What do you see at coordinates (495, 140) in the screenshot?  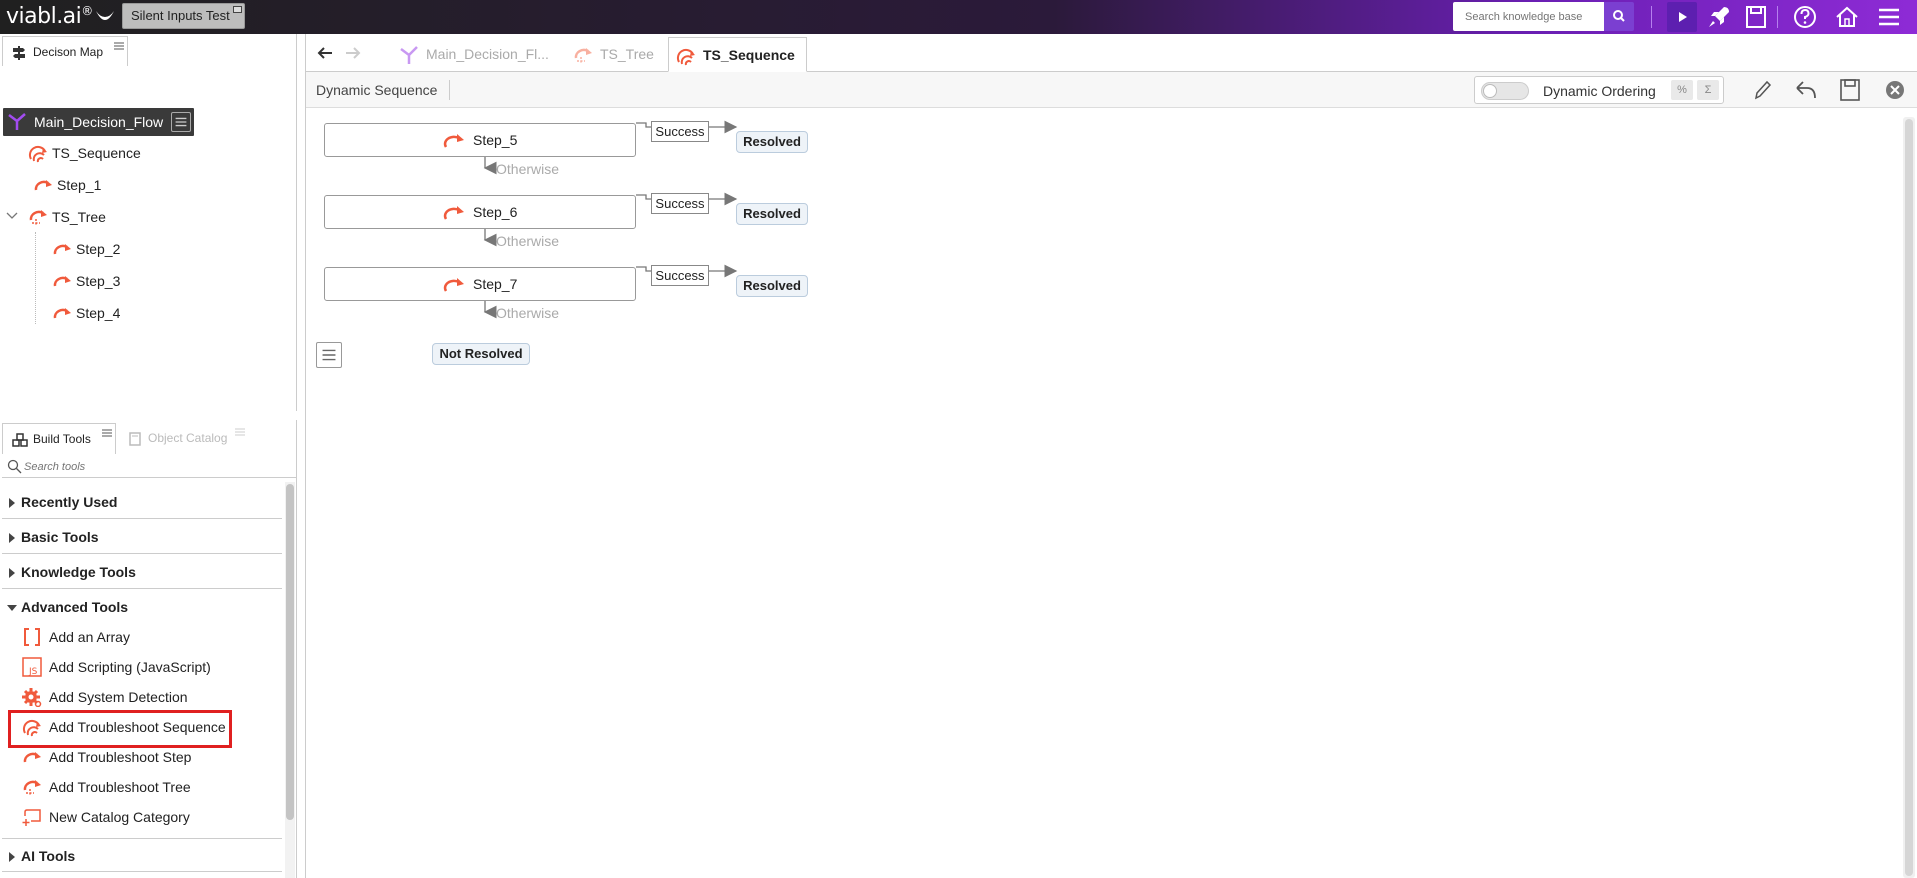 I see `step-label: Step_5` at bounding box center [495, 140].